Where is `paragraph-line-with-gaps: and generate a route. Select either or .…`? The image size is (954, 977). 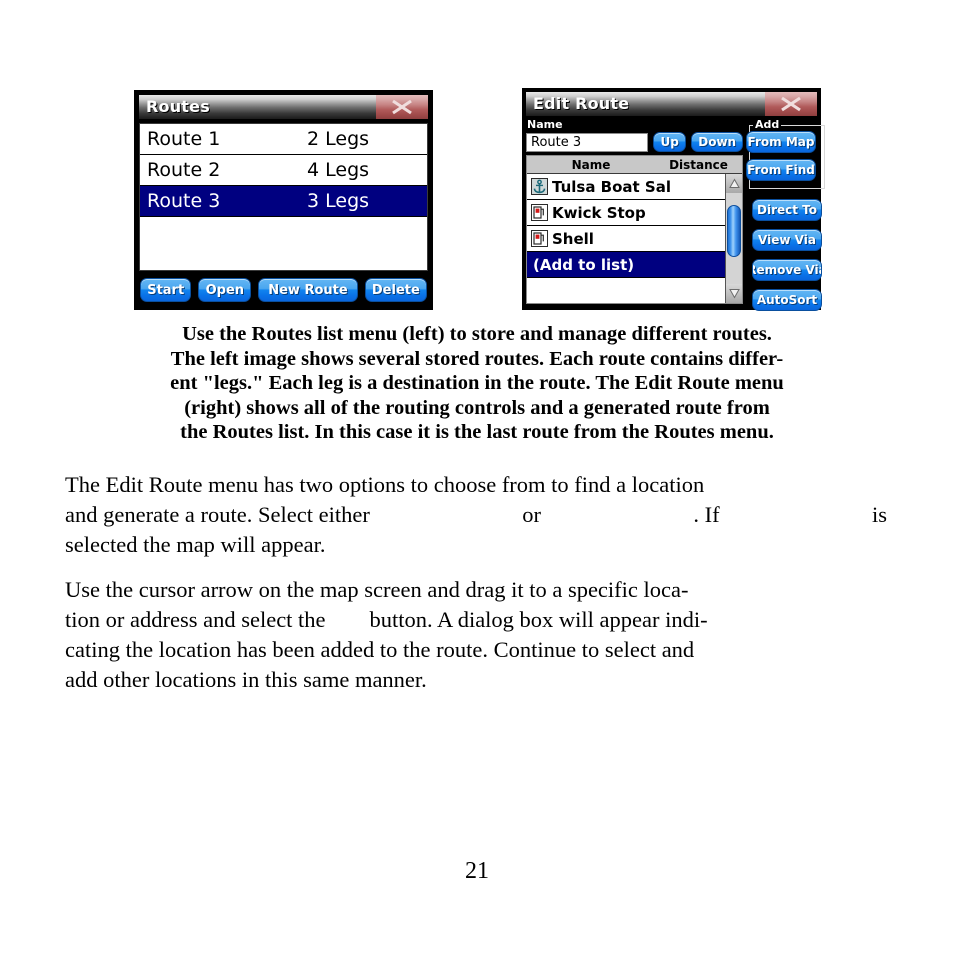
paragraph-line-with-gaps: and generate a route. Select either or .… is located at coordinates (476, 515).